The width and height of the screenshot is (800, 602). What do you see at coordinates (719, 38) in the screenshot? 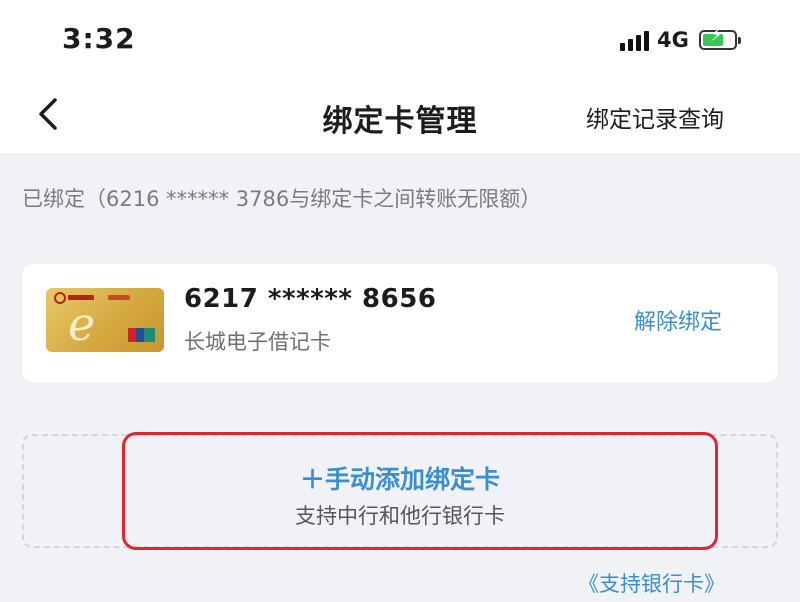
I see `battery-icon: ⚡` at bounding box center [719, 38].